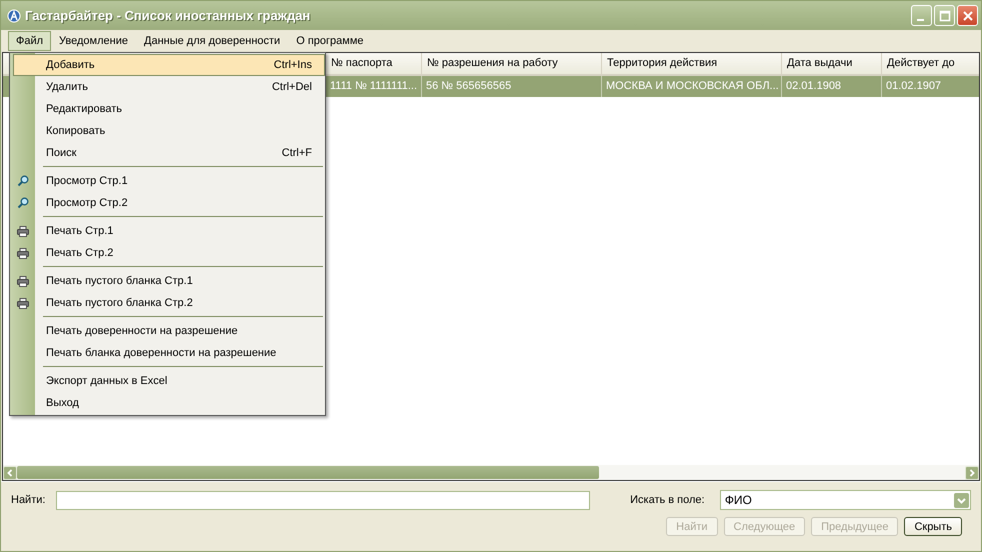 The width and height of the screenshot is (982, 552). What do you see at coordinates (61, 153) in the screenshot?
I see `menu-option-label: Поиск` at bounding box center [61, 153].